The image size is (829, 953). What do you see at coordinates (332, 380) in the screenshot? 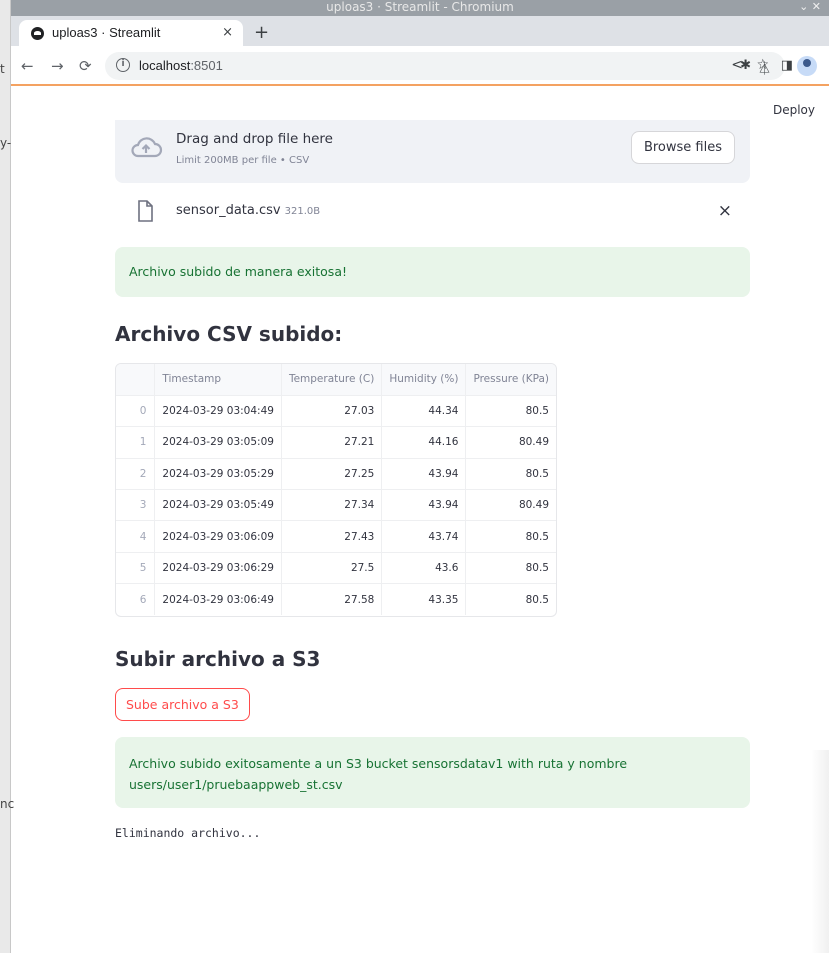
I see `column-header-temperature: Temperature (C)` at bounding box center [332, 380].